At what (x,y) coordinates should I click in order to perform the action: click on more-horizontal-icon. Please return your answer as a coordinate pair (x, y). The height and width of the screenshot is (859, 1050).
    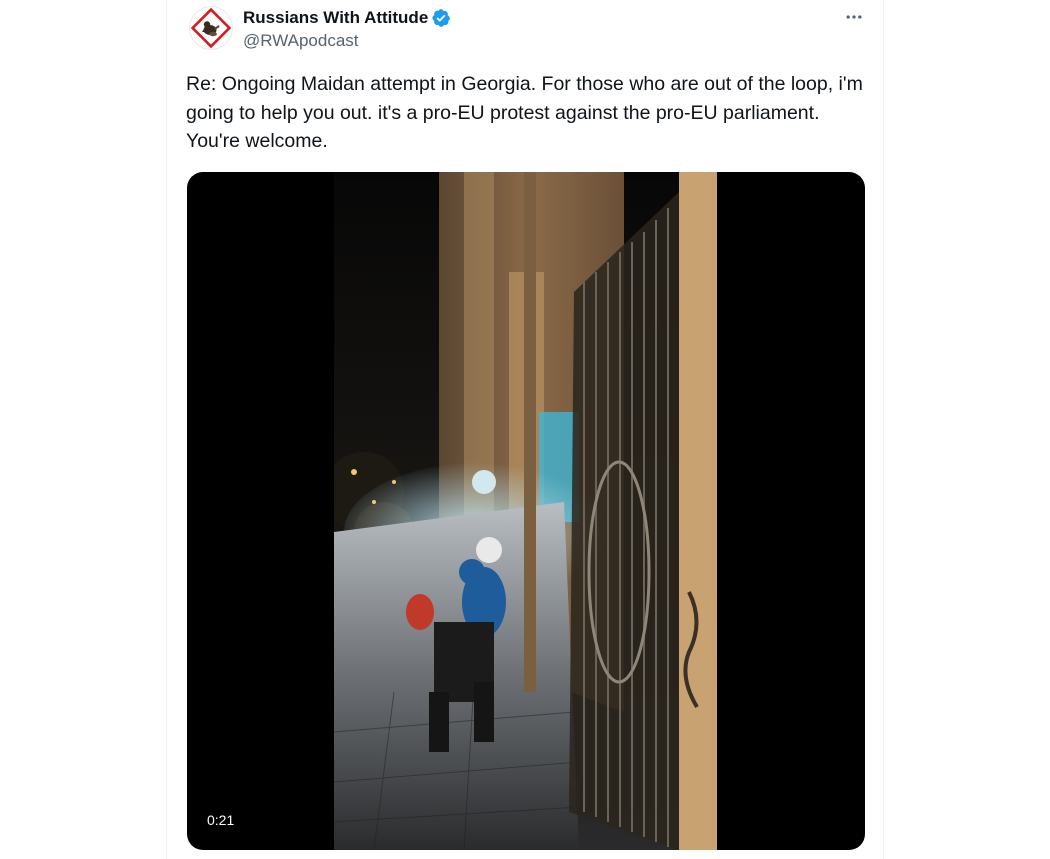
    Looking at the image, I should click on (854, 17).